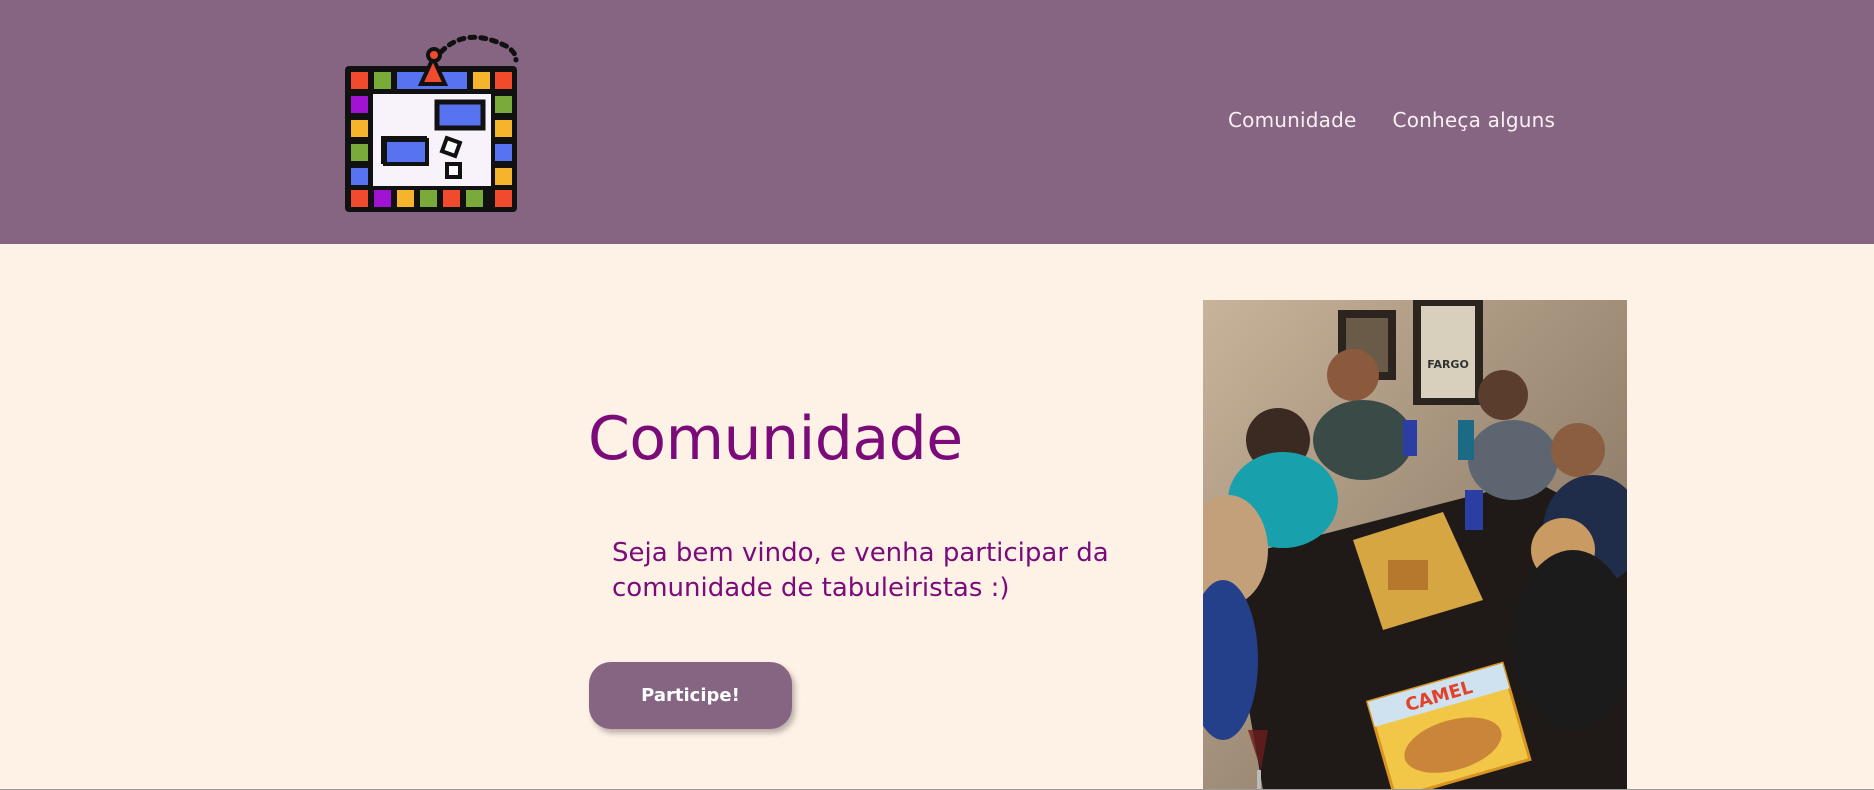  Describe the element at coordinates (1448, 364) in the screenshot. I see `svg-text: FARGO` at that location.